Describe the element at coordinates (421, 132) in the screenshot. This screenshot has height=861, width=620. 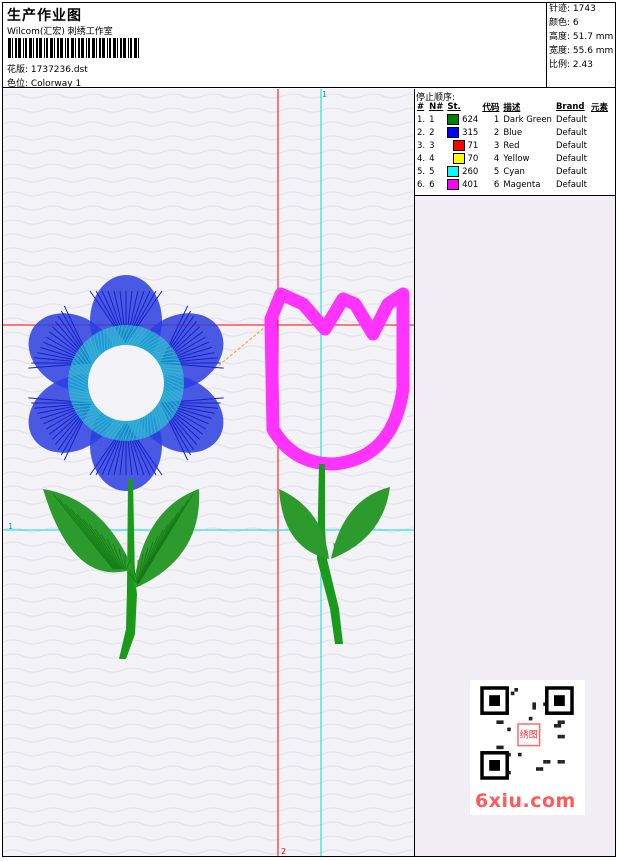
I see `row-index: 2.` at that location.